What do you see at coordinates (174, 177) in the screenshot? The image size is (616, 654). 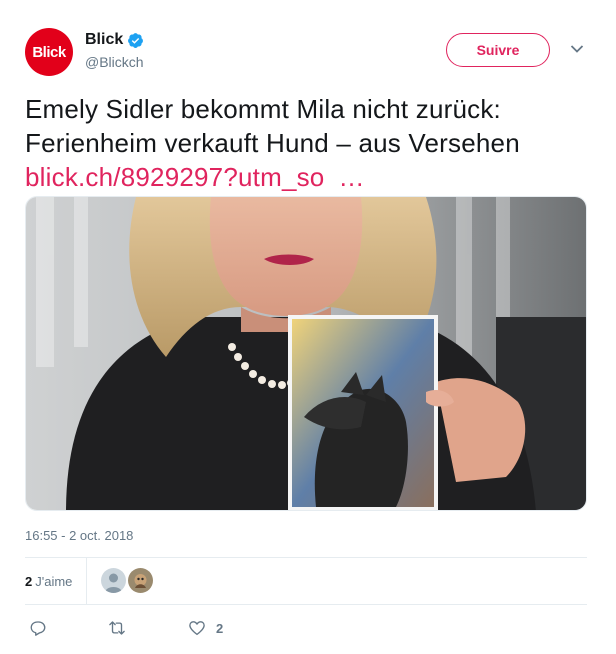 I see `tweet-link: blick.ch/8929297?utm_so` at bounding box center [174, 177].